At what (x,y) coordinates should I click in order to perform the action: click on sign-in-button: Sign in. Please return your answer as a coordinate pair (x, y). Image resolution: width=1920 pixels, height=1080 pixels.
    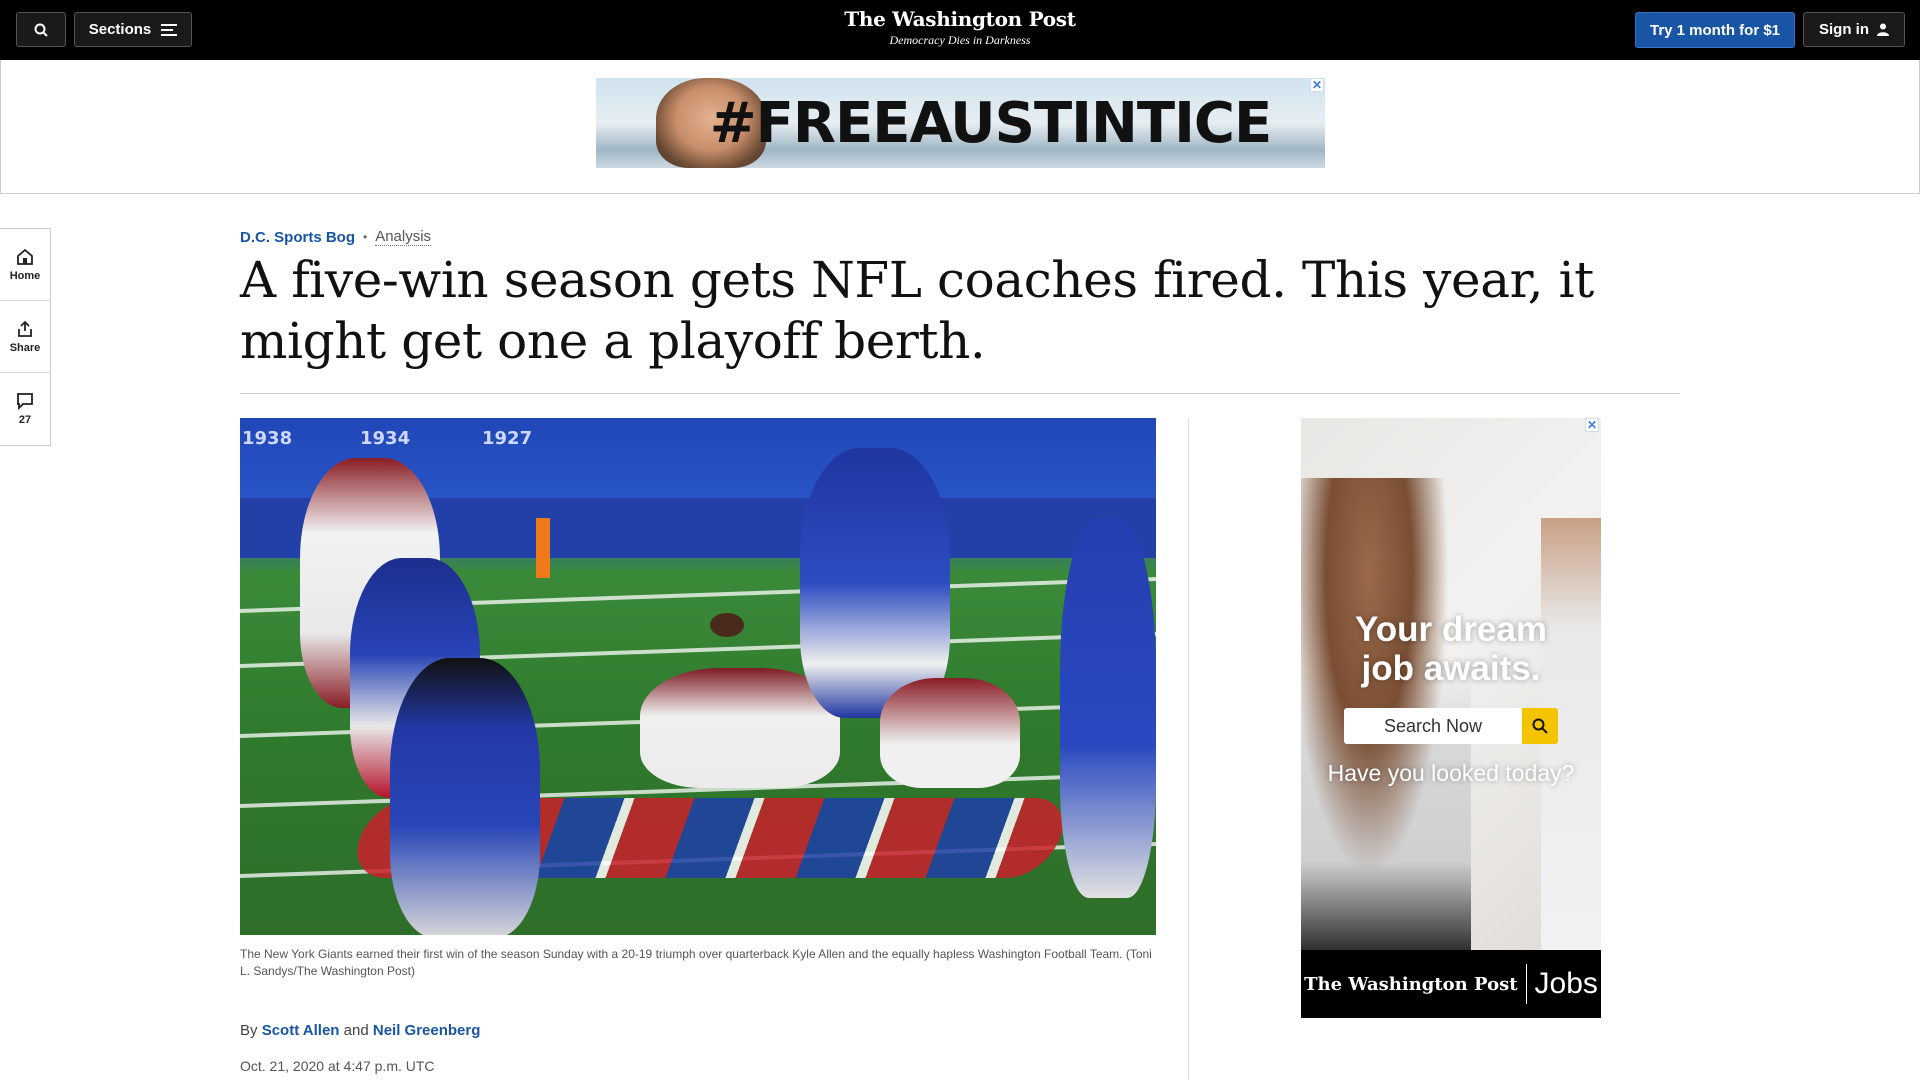
    Looking at the image, I should click on (1854, 29).